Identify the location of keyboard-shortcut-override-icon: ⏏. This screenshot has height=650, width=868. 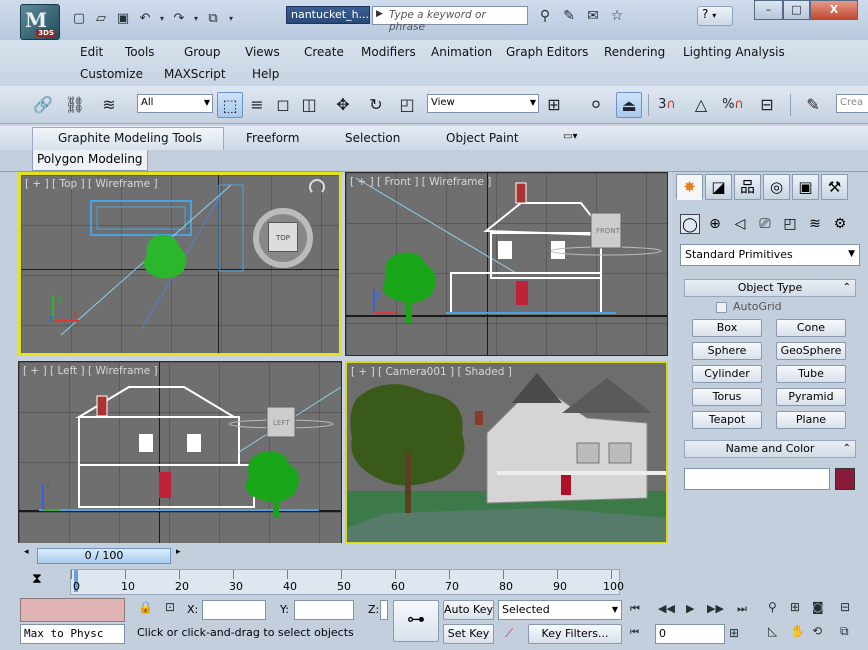
(629, 105).